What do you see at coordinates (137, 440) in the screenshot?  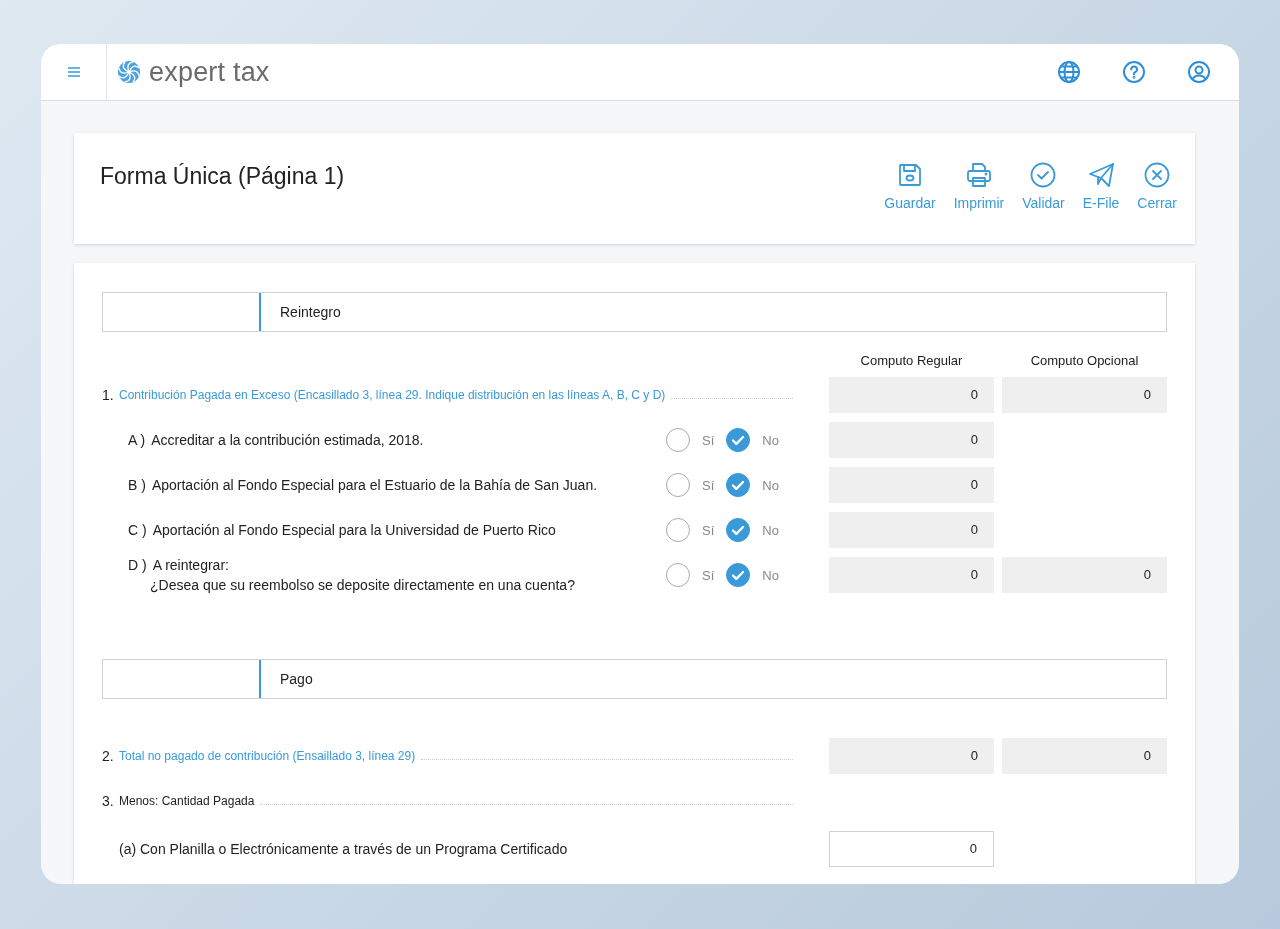 I see `line-letter: A )` at bounding box center [137, 440].